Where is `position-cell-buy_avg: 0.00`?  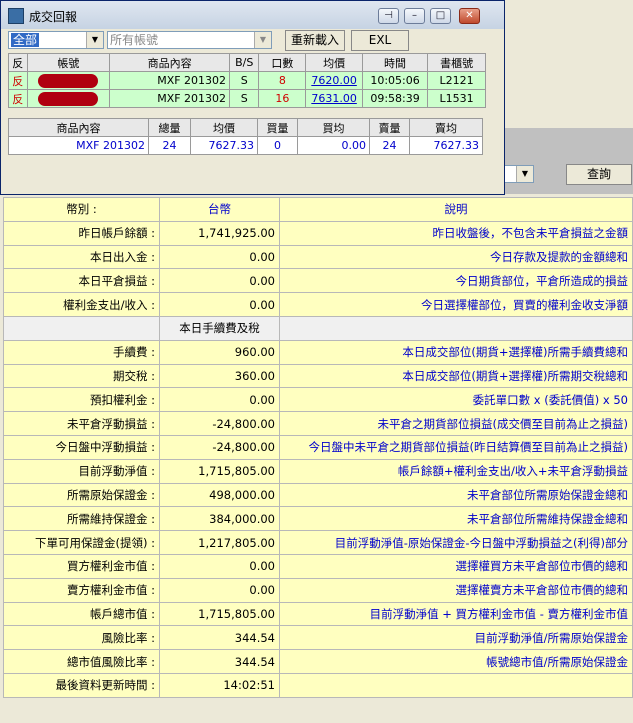
position-cell-buy_avg: 0.00 is located at coordinates (333, 145).